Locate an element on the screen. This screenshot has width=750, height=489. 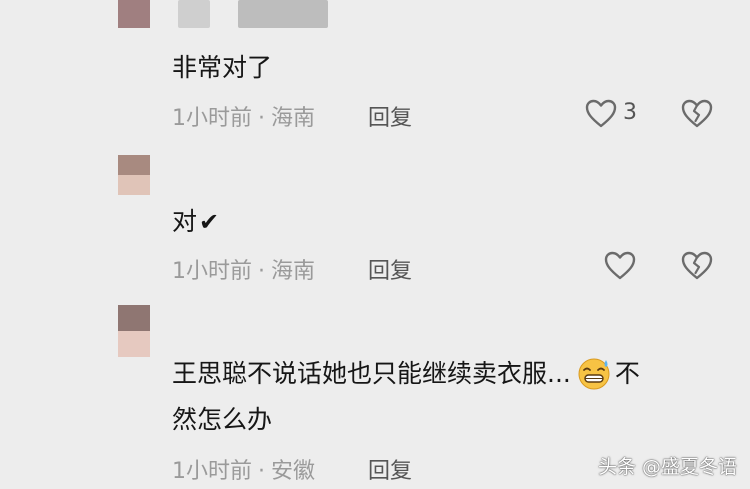
comment-text: 王思聪不说话她也只能继续卖衣服... 不 is located at coordinates (406, 378).